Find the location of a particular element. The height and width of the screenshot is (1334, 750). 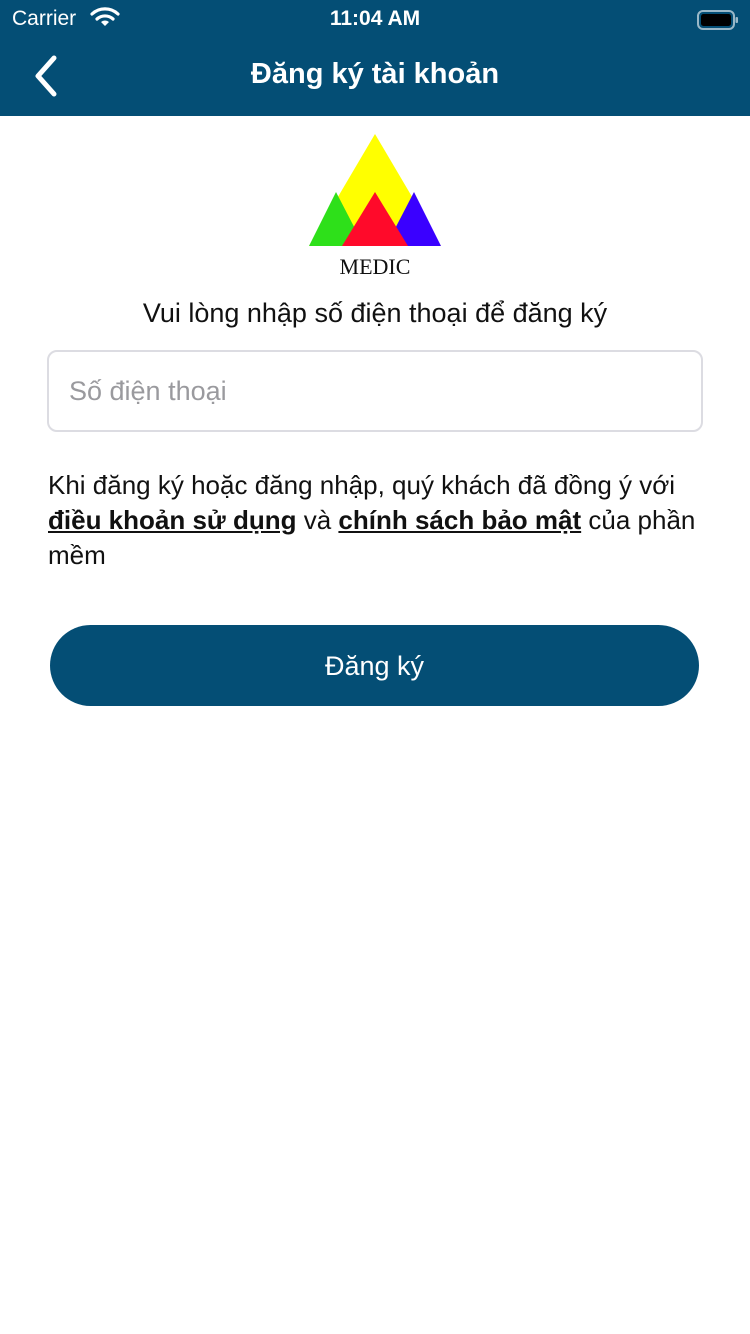

top-bar: Carrier 11:04 AM Đăng ký tài khoản is located at coordinates (375, 58).